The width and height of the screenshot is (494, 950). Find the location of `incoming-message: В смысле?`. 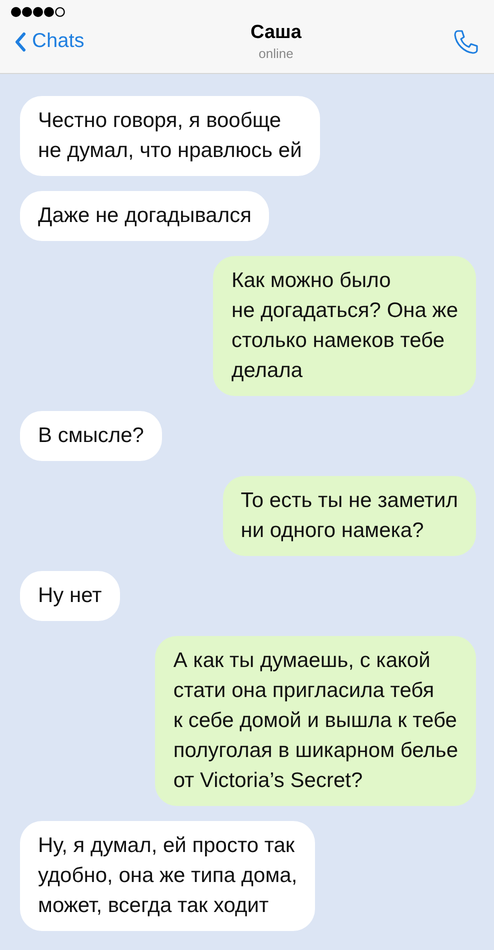

incoming-message: В смысле? is located at coordinates (91, 436).